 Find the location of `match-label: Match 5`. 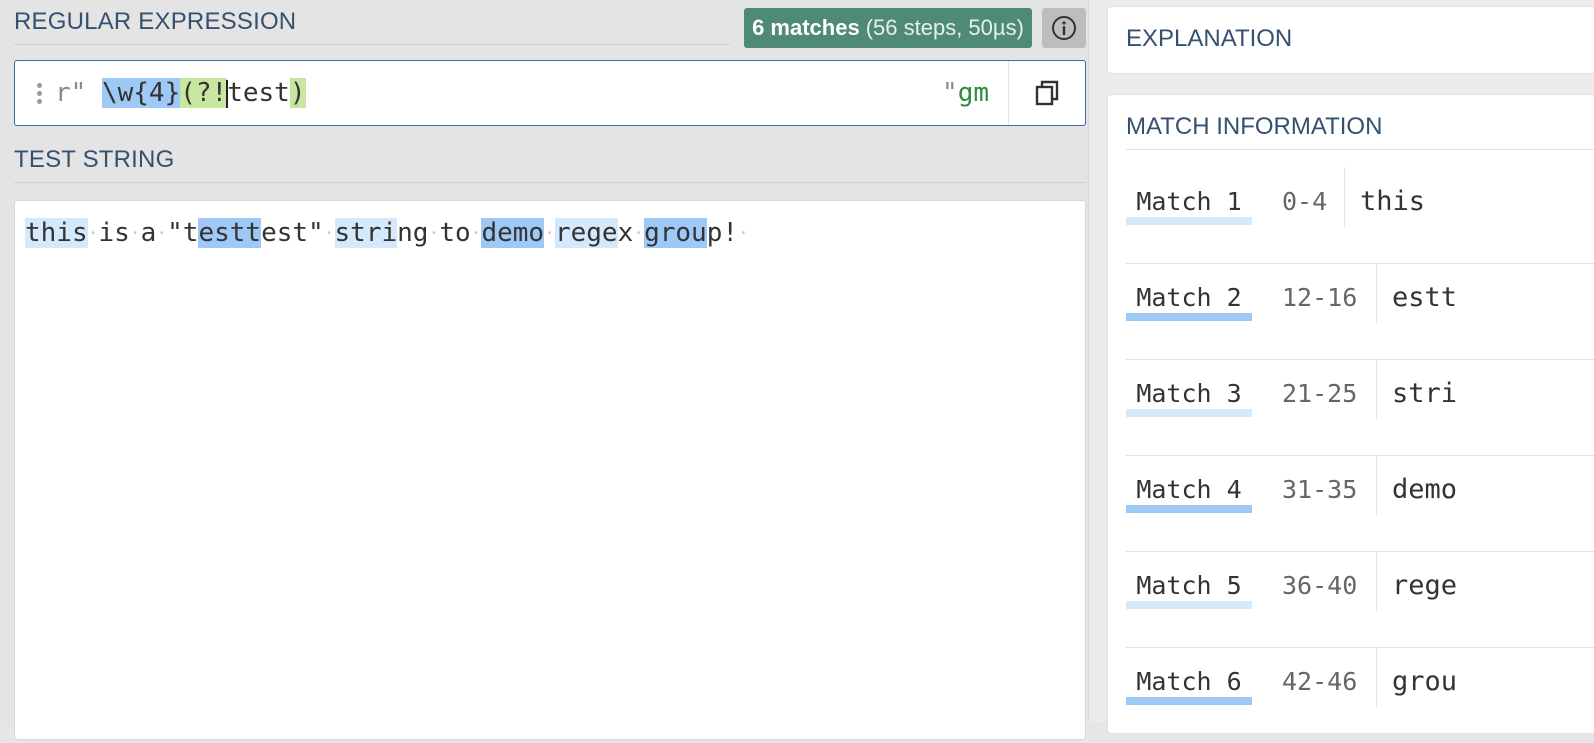

match-label: Match 5 is located at coordinates (1189, 585).